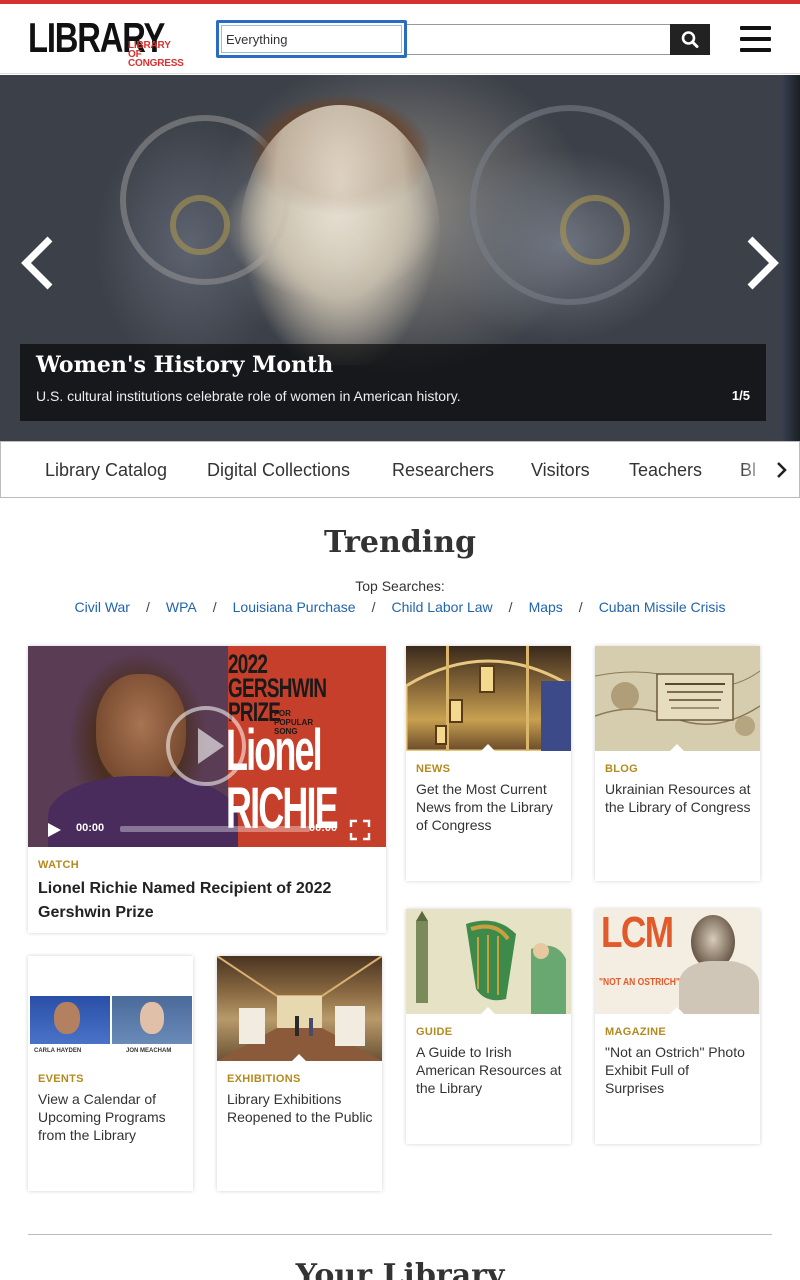 The width and height of the screenshot is (800, 1280). I want to click on menu-icon, so click(755, 39).